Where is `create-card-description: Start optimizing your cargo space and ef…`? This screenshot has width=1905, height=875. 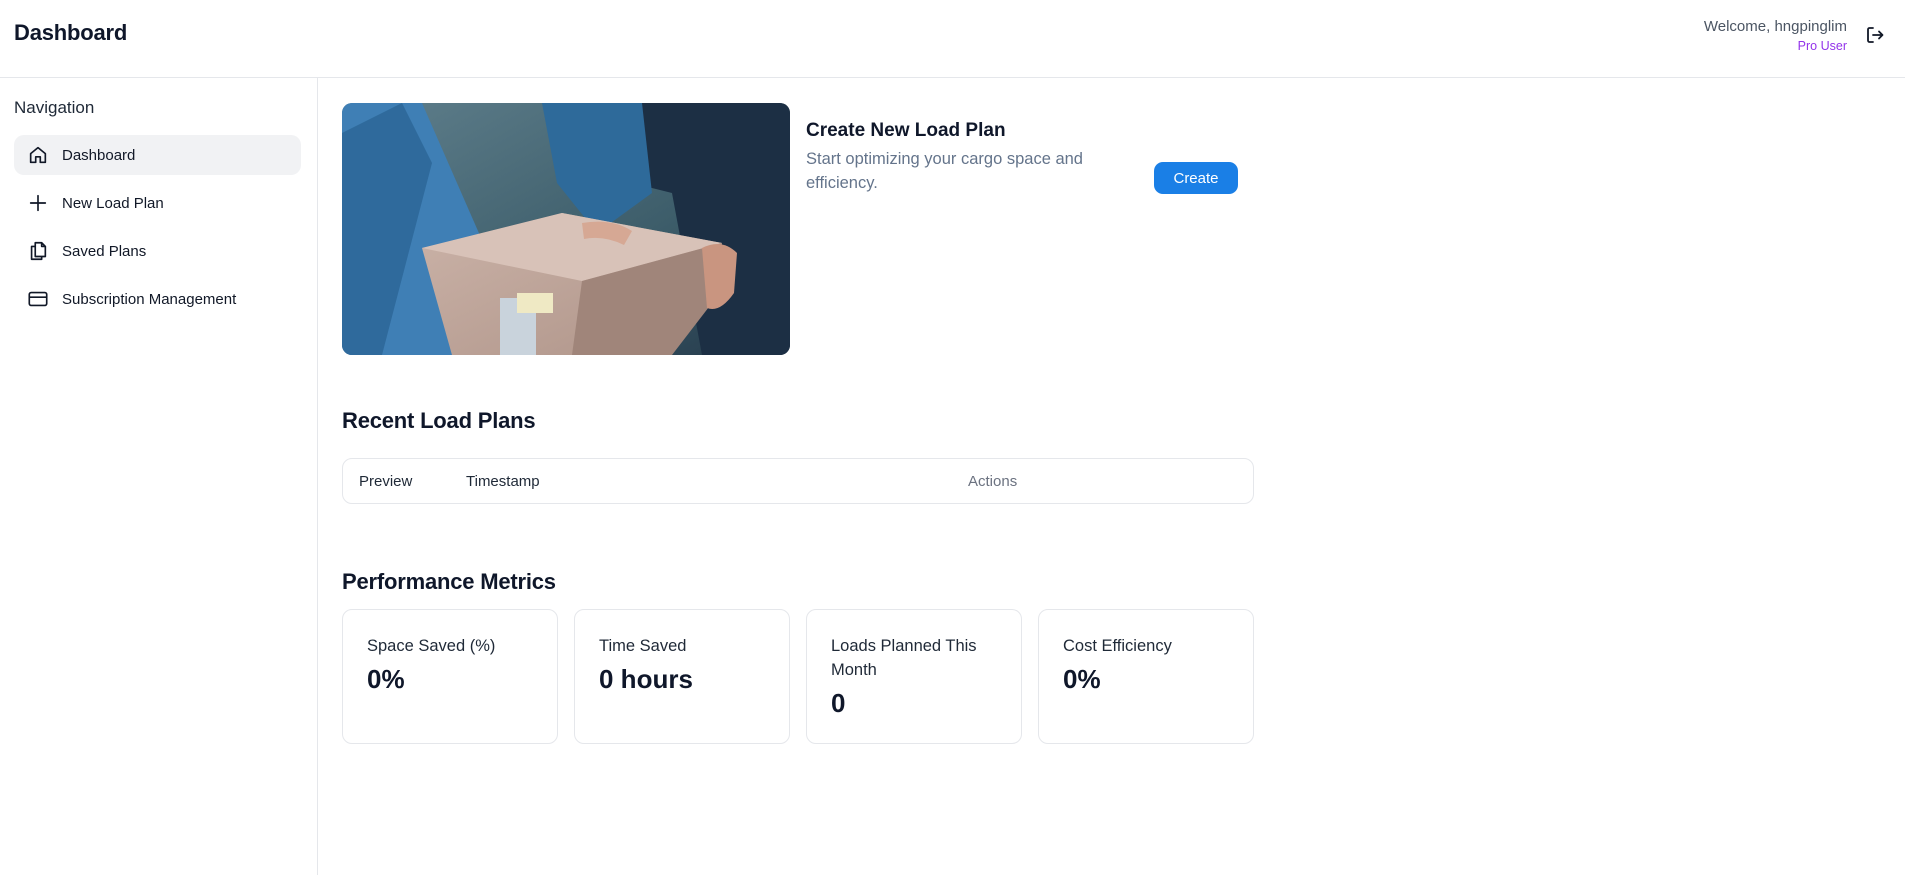
create-card-description: Start optimizing your cargo space and ef… is located at coordinates (944, 171).